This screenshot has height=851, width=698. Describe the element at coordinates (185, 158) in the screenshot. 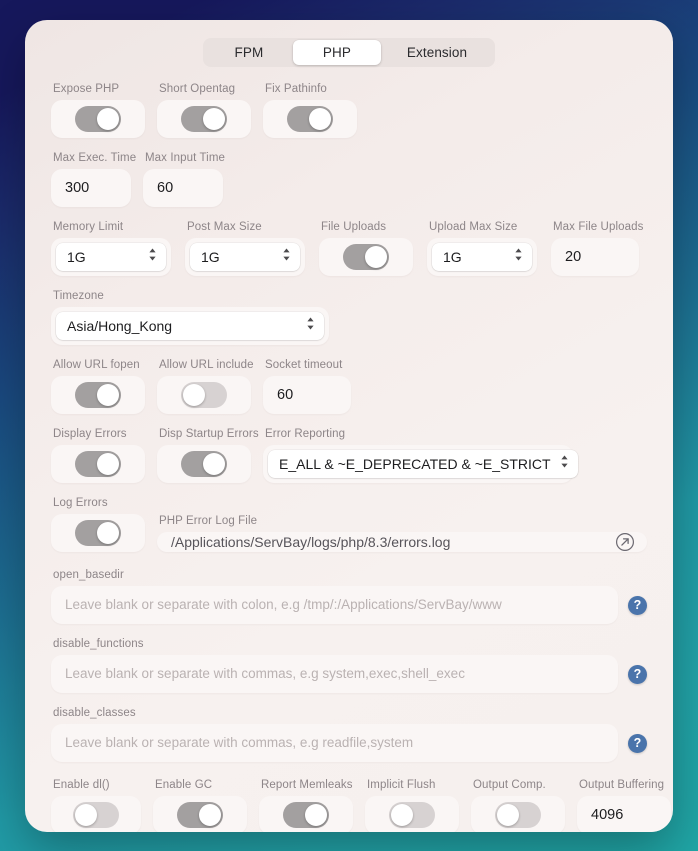

I see `label-max-input-time: Max Input Time` at that location.